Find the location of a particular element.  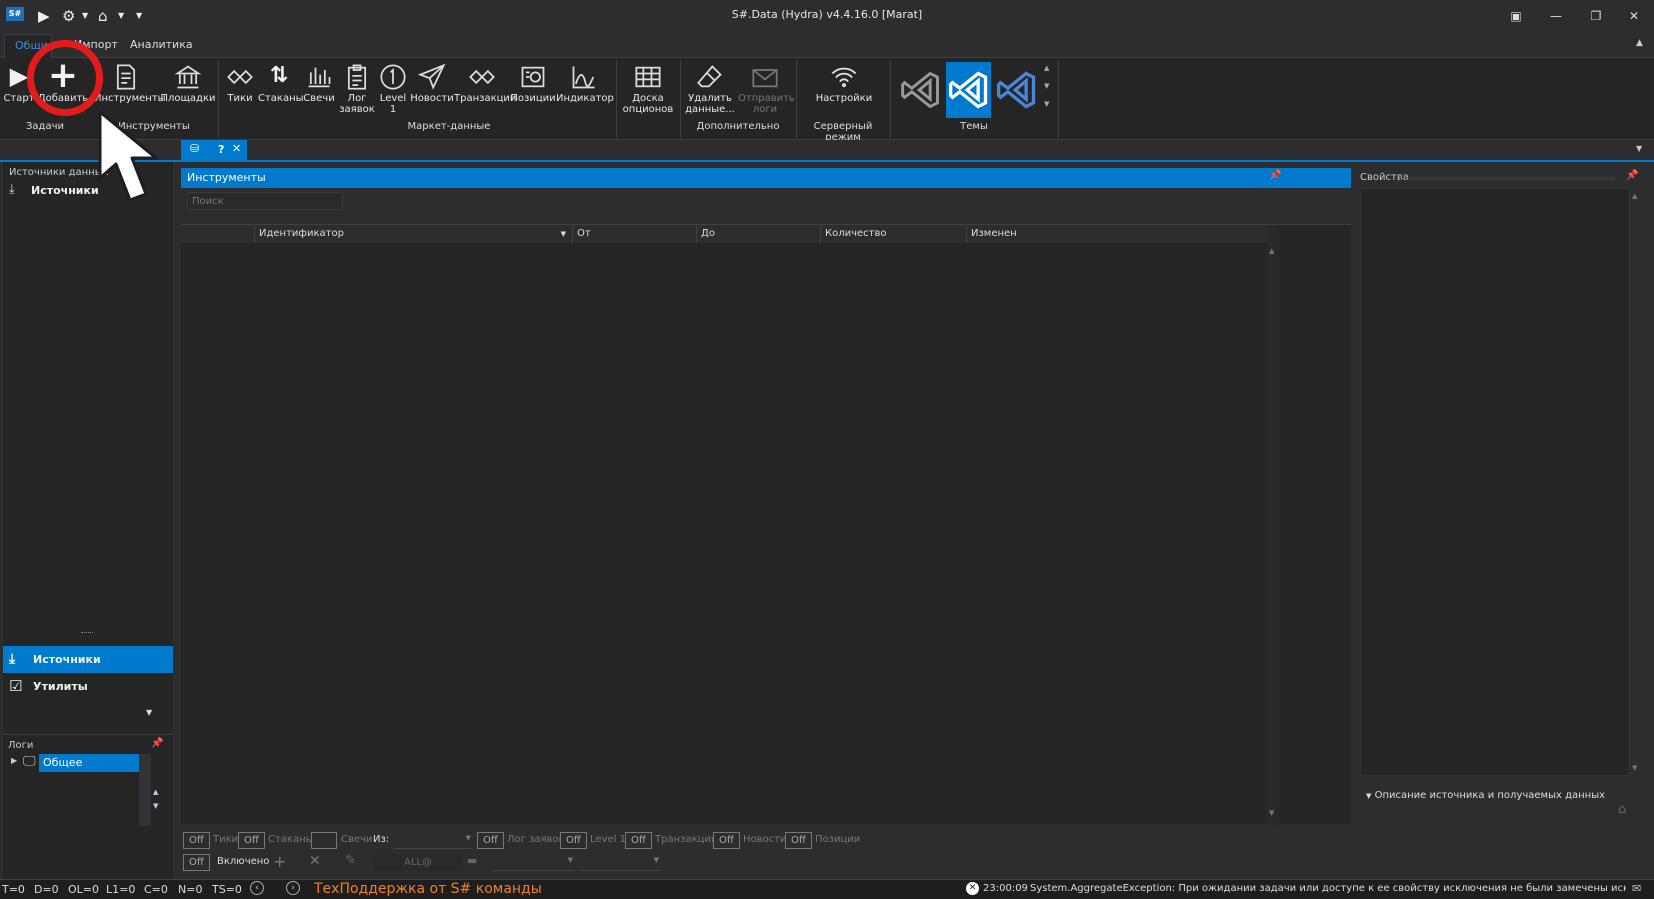

tab-menu-icon: ▼ is located at coordinates (1639, 148).